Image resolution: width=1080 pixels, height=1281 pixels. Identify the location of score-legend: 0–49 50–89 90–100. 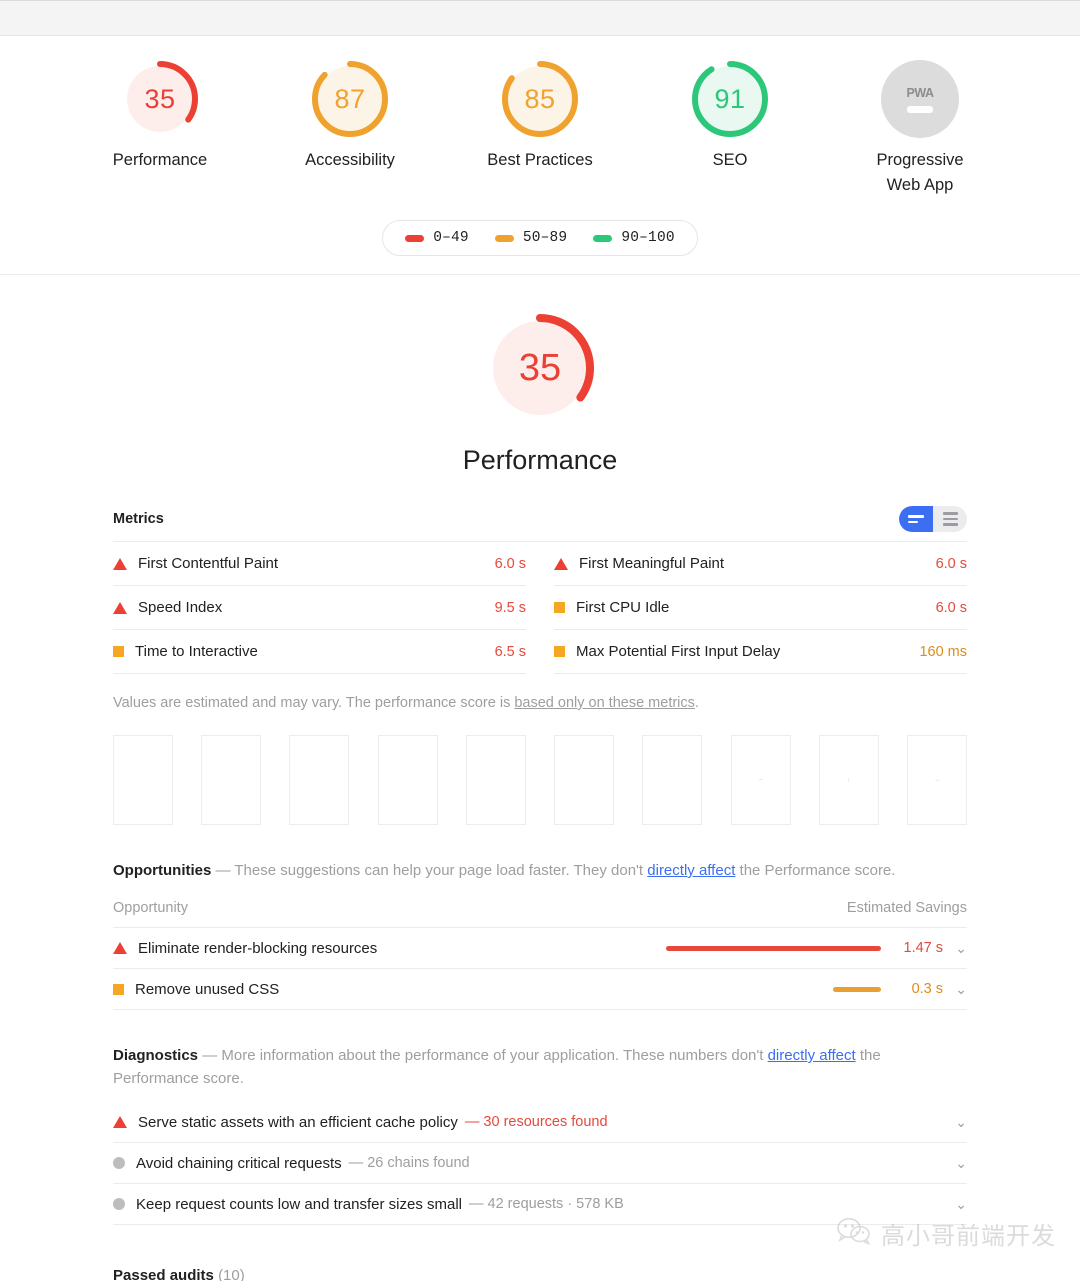
(540, 238).